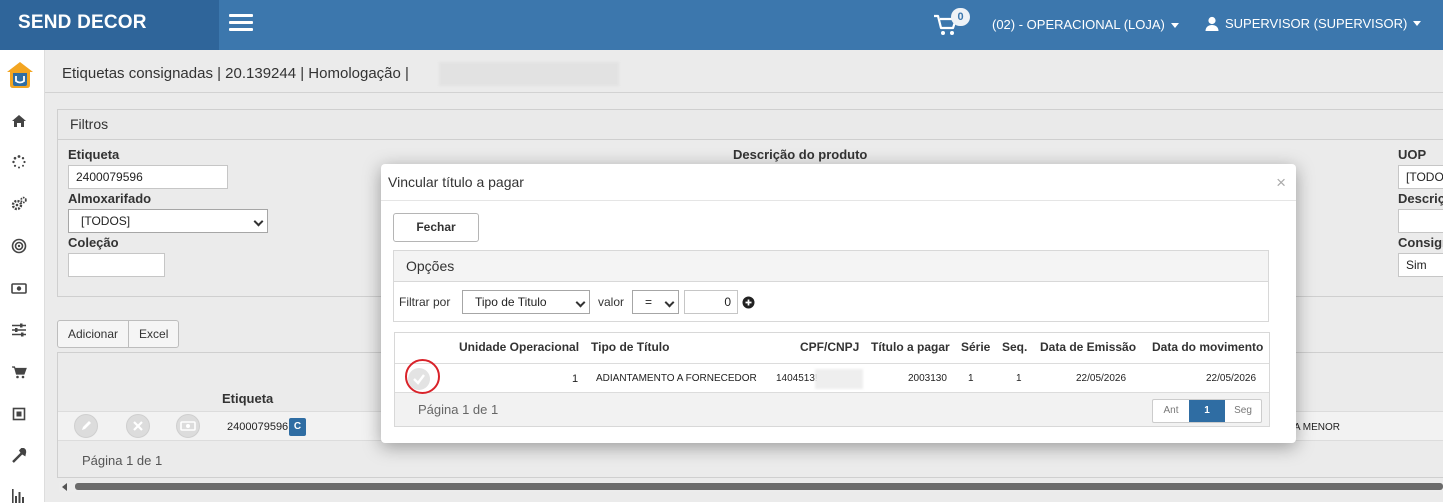 Image resolution: width=1443 pixels, height=504 pixels. I want to click on pager-next-button: Seg, so click(1243, 411).